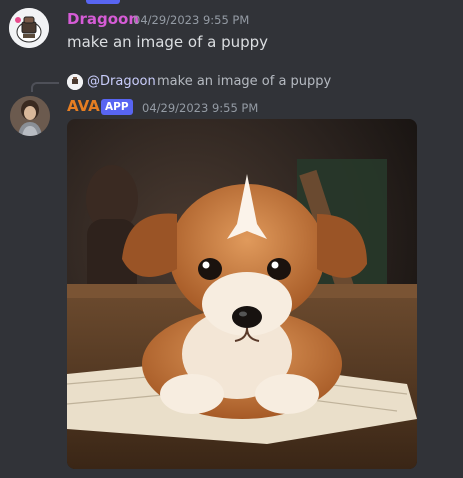 The image size is (463, 478). I want to click on app-badge: APP, so click(117, 107).